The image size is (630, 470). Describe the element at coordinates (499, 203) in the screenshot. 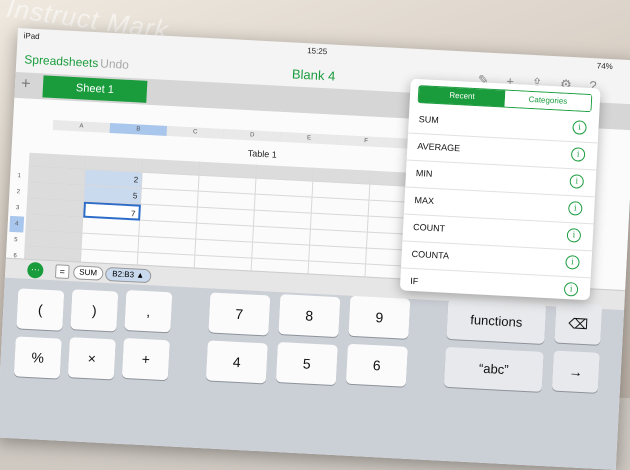

I see `function-list: SUM i AVERAGE i MIN i MAX i COUNT i COUNTA i IF i` at that location.